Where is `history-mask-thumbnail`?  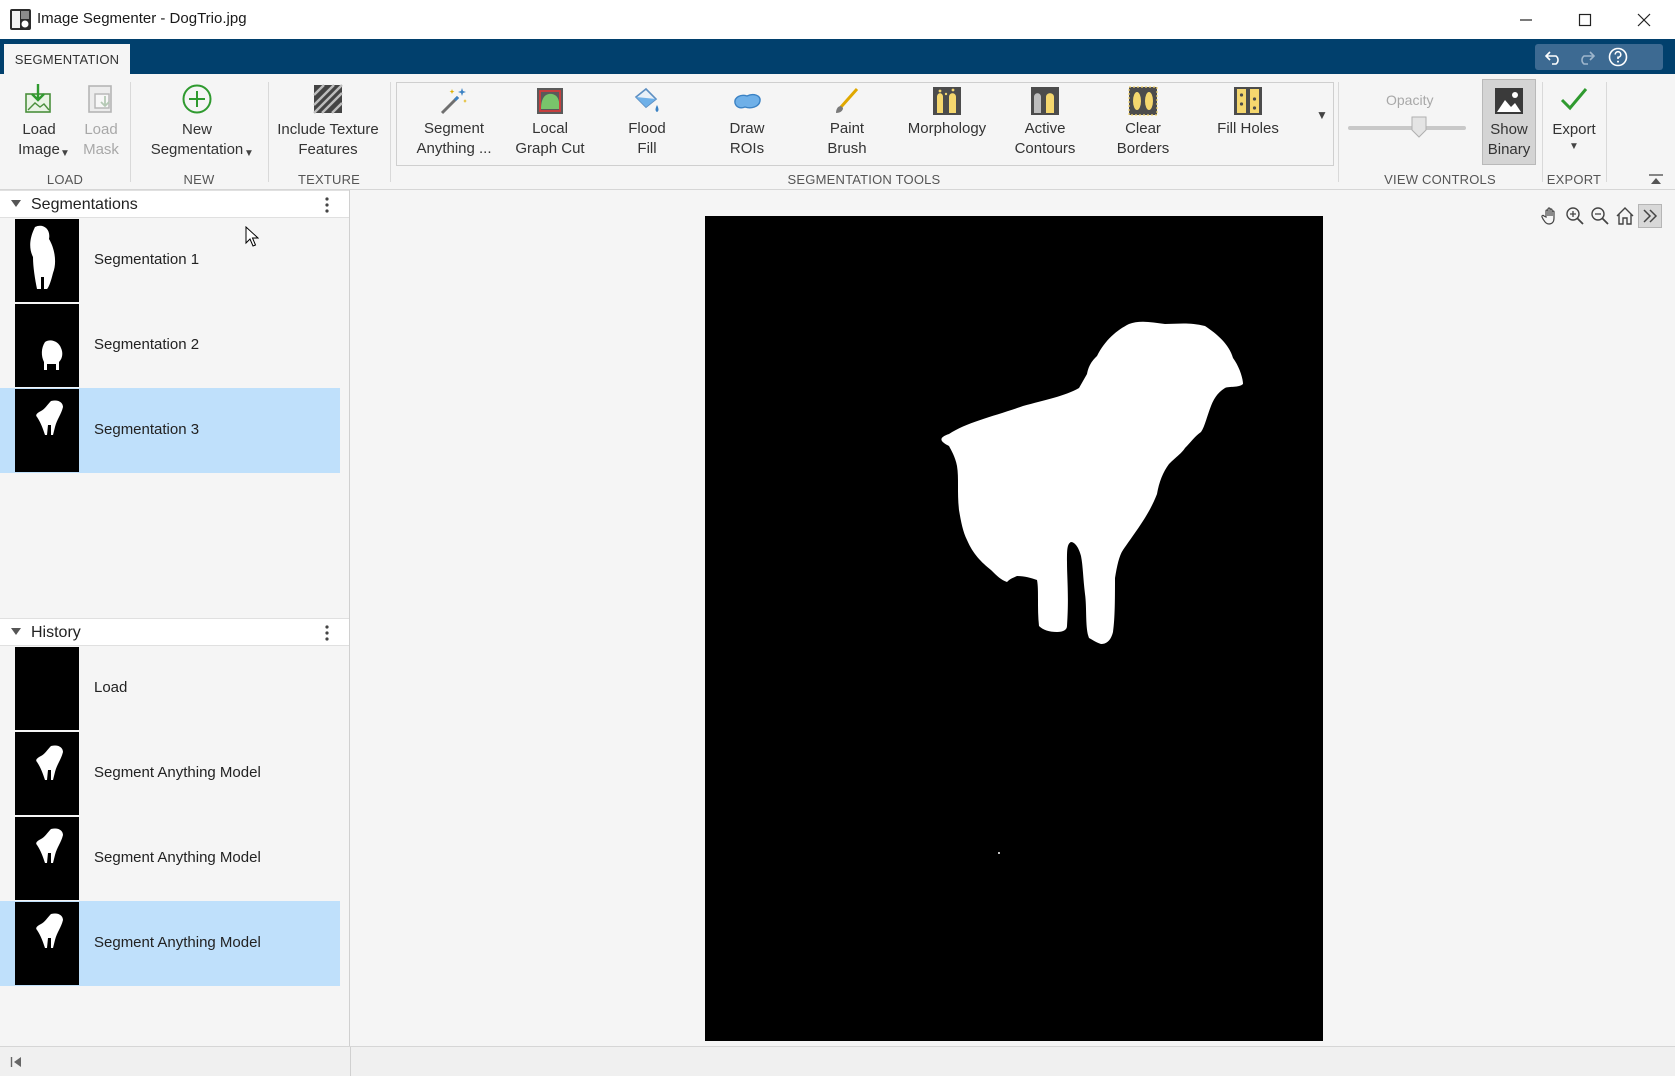 history-mask-thumbnail is located at coordinates (49, 930).